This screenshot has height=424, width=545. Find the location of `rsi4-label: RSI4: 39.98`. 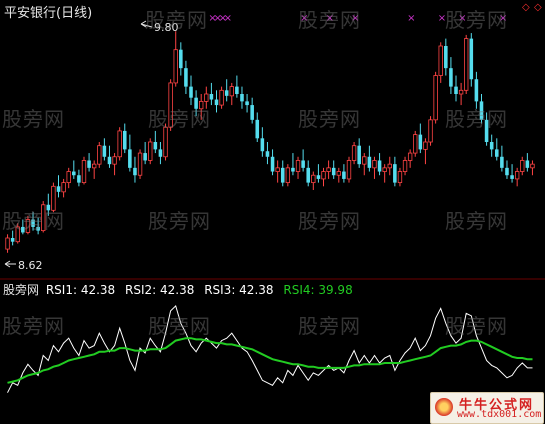

rsi4-label: RSI4: 39.98 is located at coordinates (318, 290).